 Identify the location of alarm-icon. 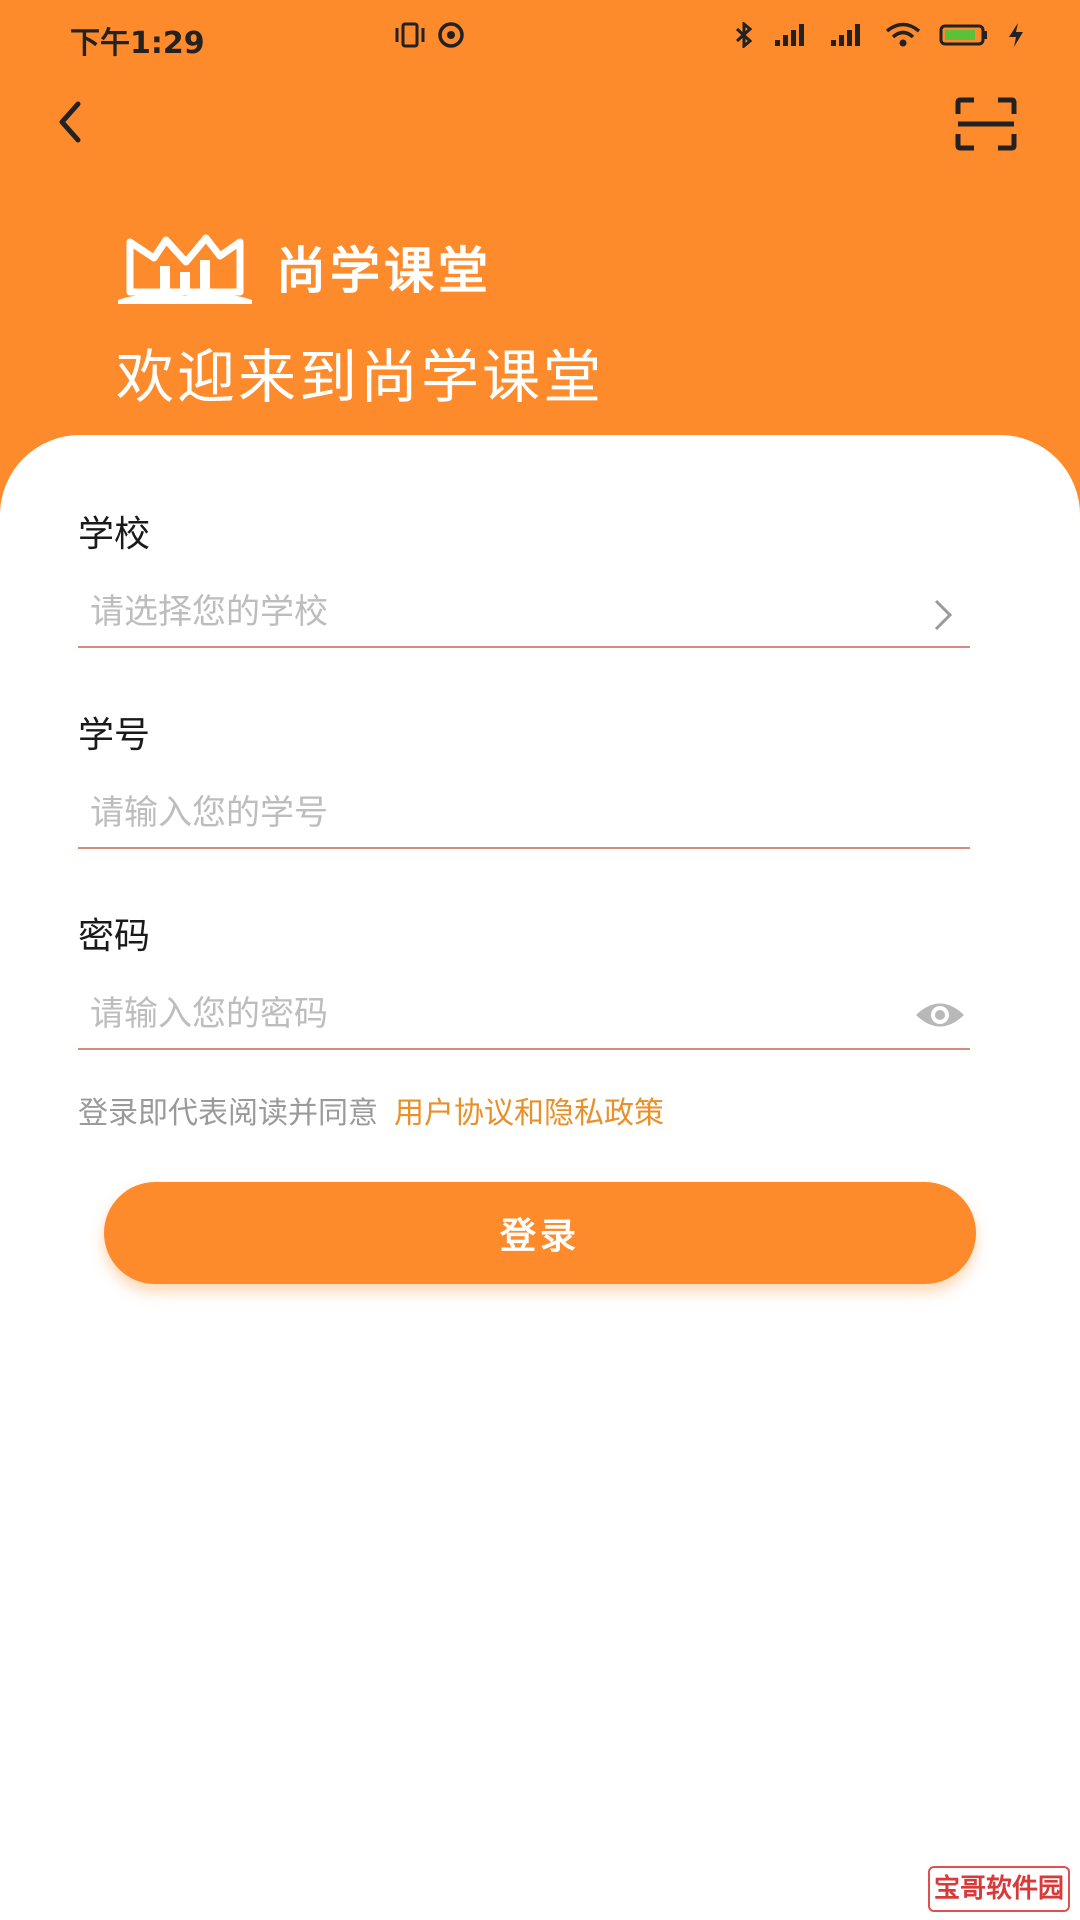
(451, 35).